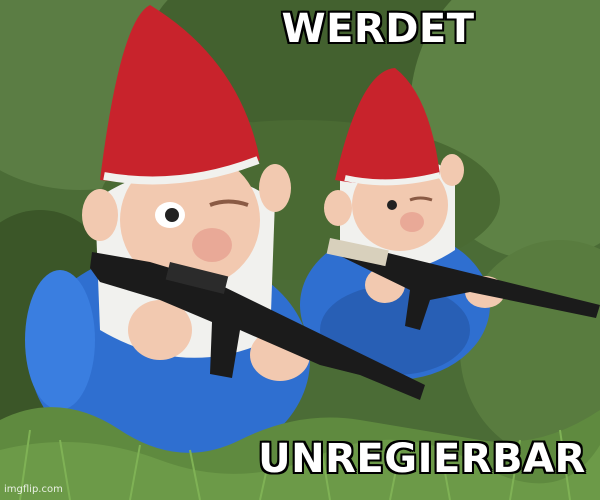 The height and width of the screenshot is (500, 600). Describe the element at coordinates (33, 489) in the screenshot. I see `watermark: imgflip.com` at that location.